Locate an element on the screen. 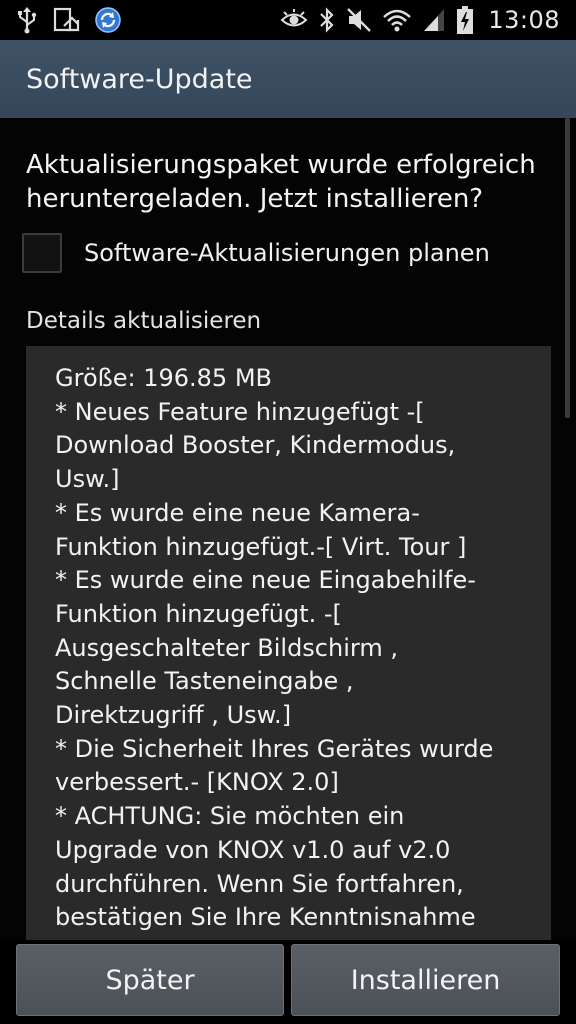 Image resolution: width=576 pixels, height=1024 pixels. status-time: 13:08 is located at coordinates (524, 20).